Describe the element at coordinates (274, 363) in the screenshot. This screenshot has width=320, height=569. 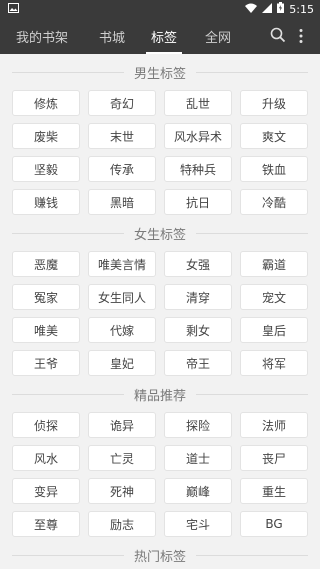
I see `tag-button: 将军` at that location.